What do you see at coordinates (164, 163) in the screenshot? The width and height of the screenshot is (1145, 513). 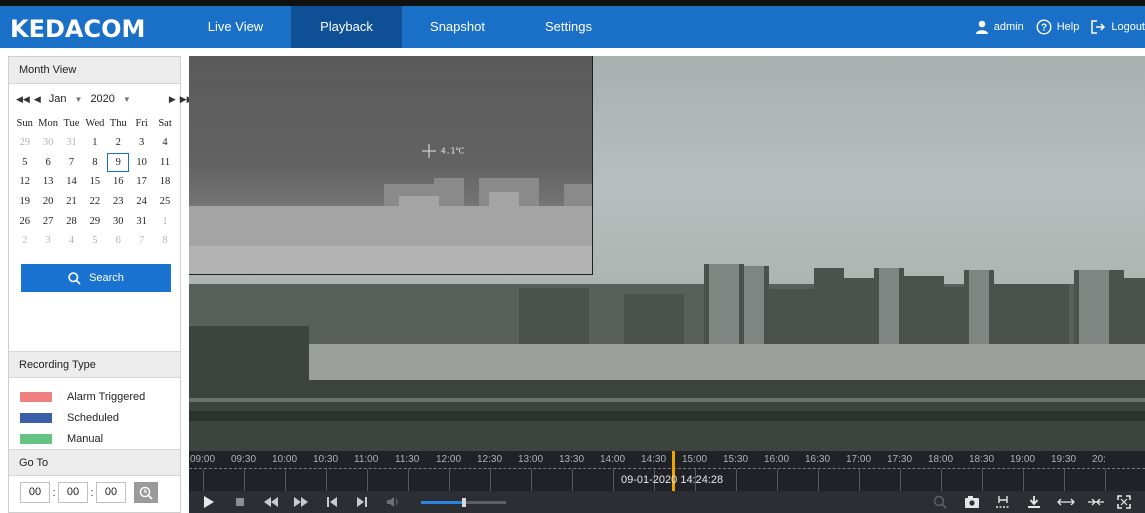 I see `calendar-day: 11` at bounding box center [164, 163].